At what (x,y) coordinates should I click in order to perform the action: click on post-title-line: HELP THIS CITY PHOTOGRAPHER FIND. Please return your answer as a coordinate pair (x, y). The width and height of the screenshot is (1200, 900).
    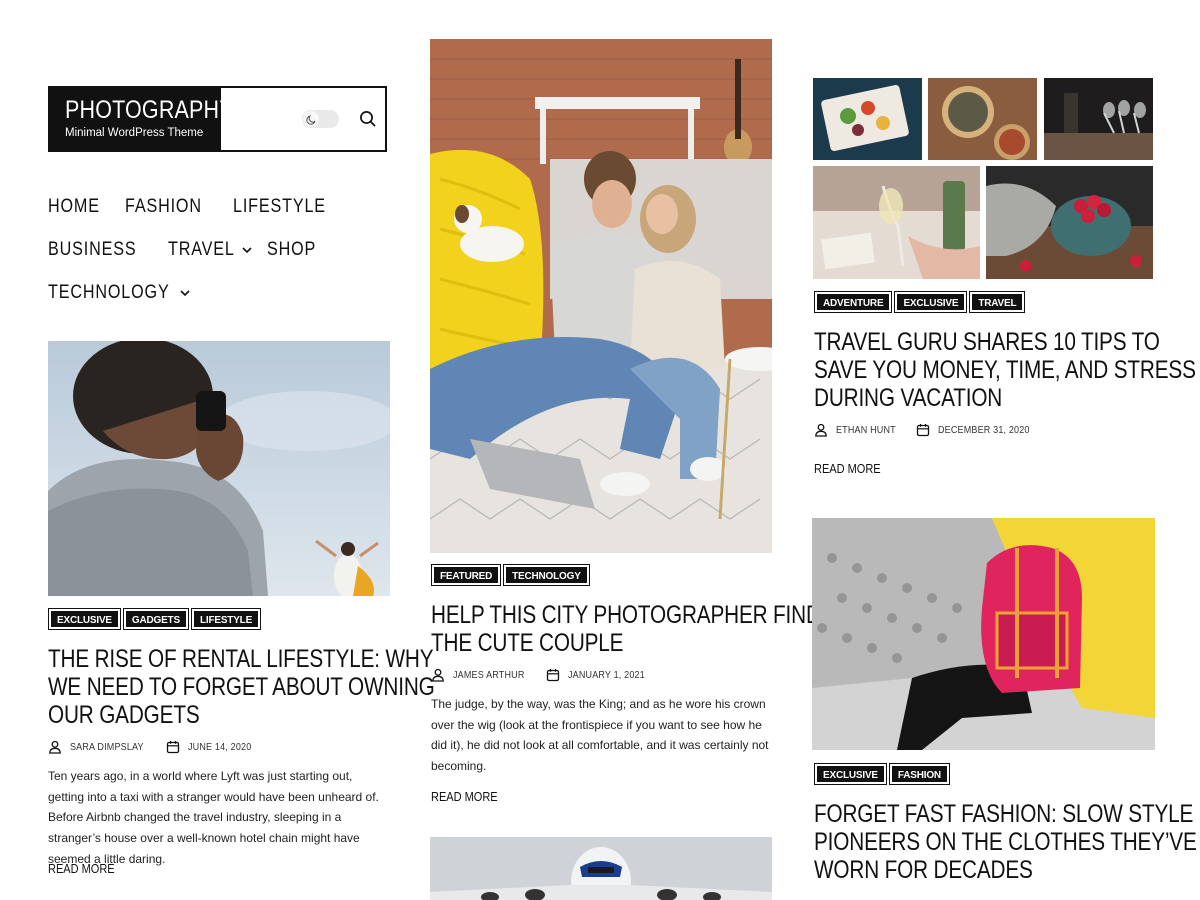
    Looking at the image, I should click on (626, 615).